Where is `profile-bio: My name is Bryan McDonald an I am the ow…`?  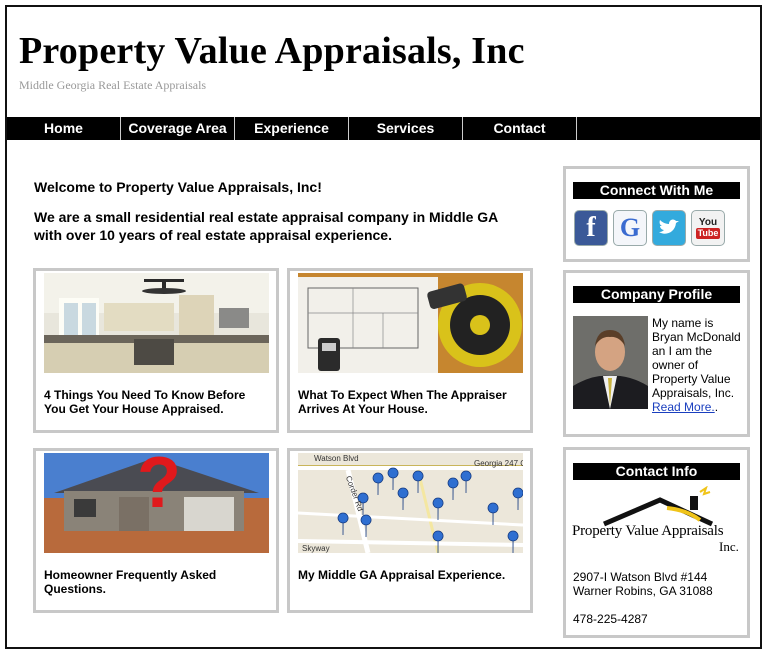 profile-bio: My name is Bryan McDonald an I am the ow… is located at coordinates (698, 365).